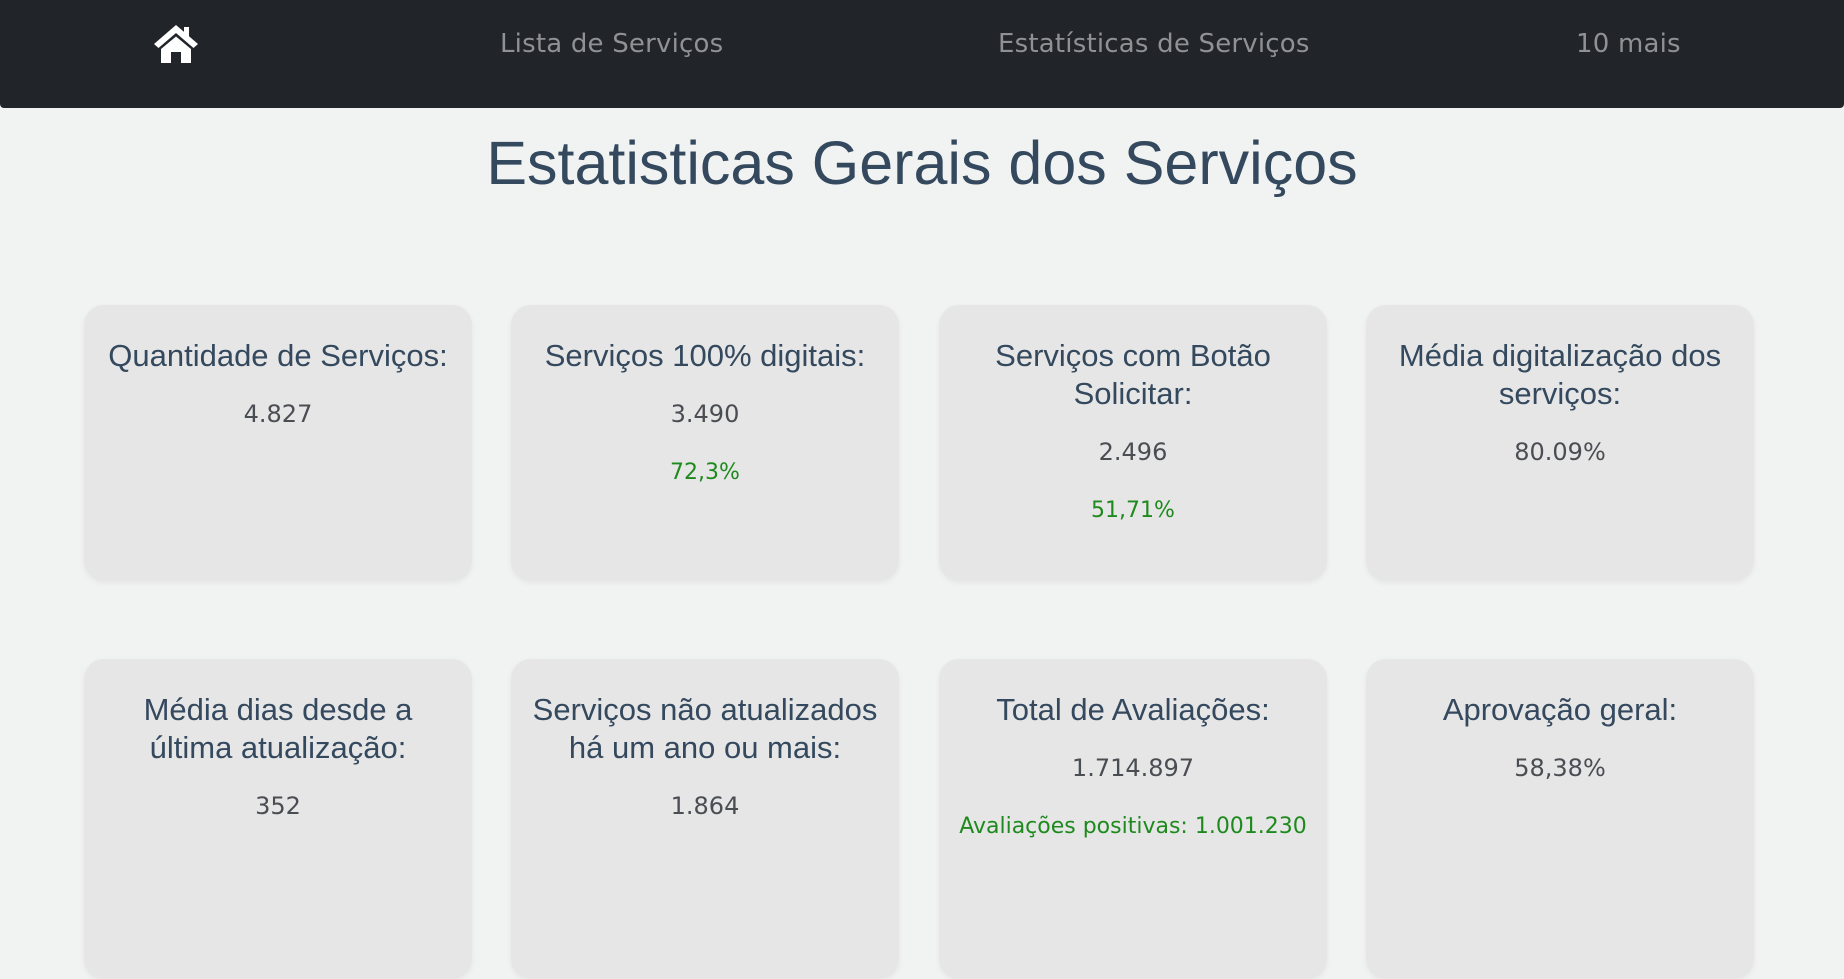 The width and height of the screenshot is (1844, 979). I want to click on page-title: Estatisticas Gerais dos Serviços, so click(922, 163).